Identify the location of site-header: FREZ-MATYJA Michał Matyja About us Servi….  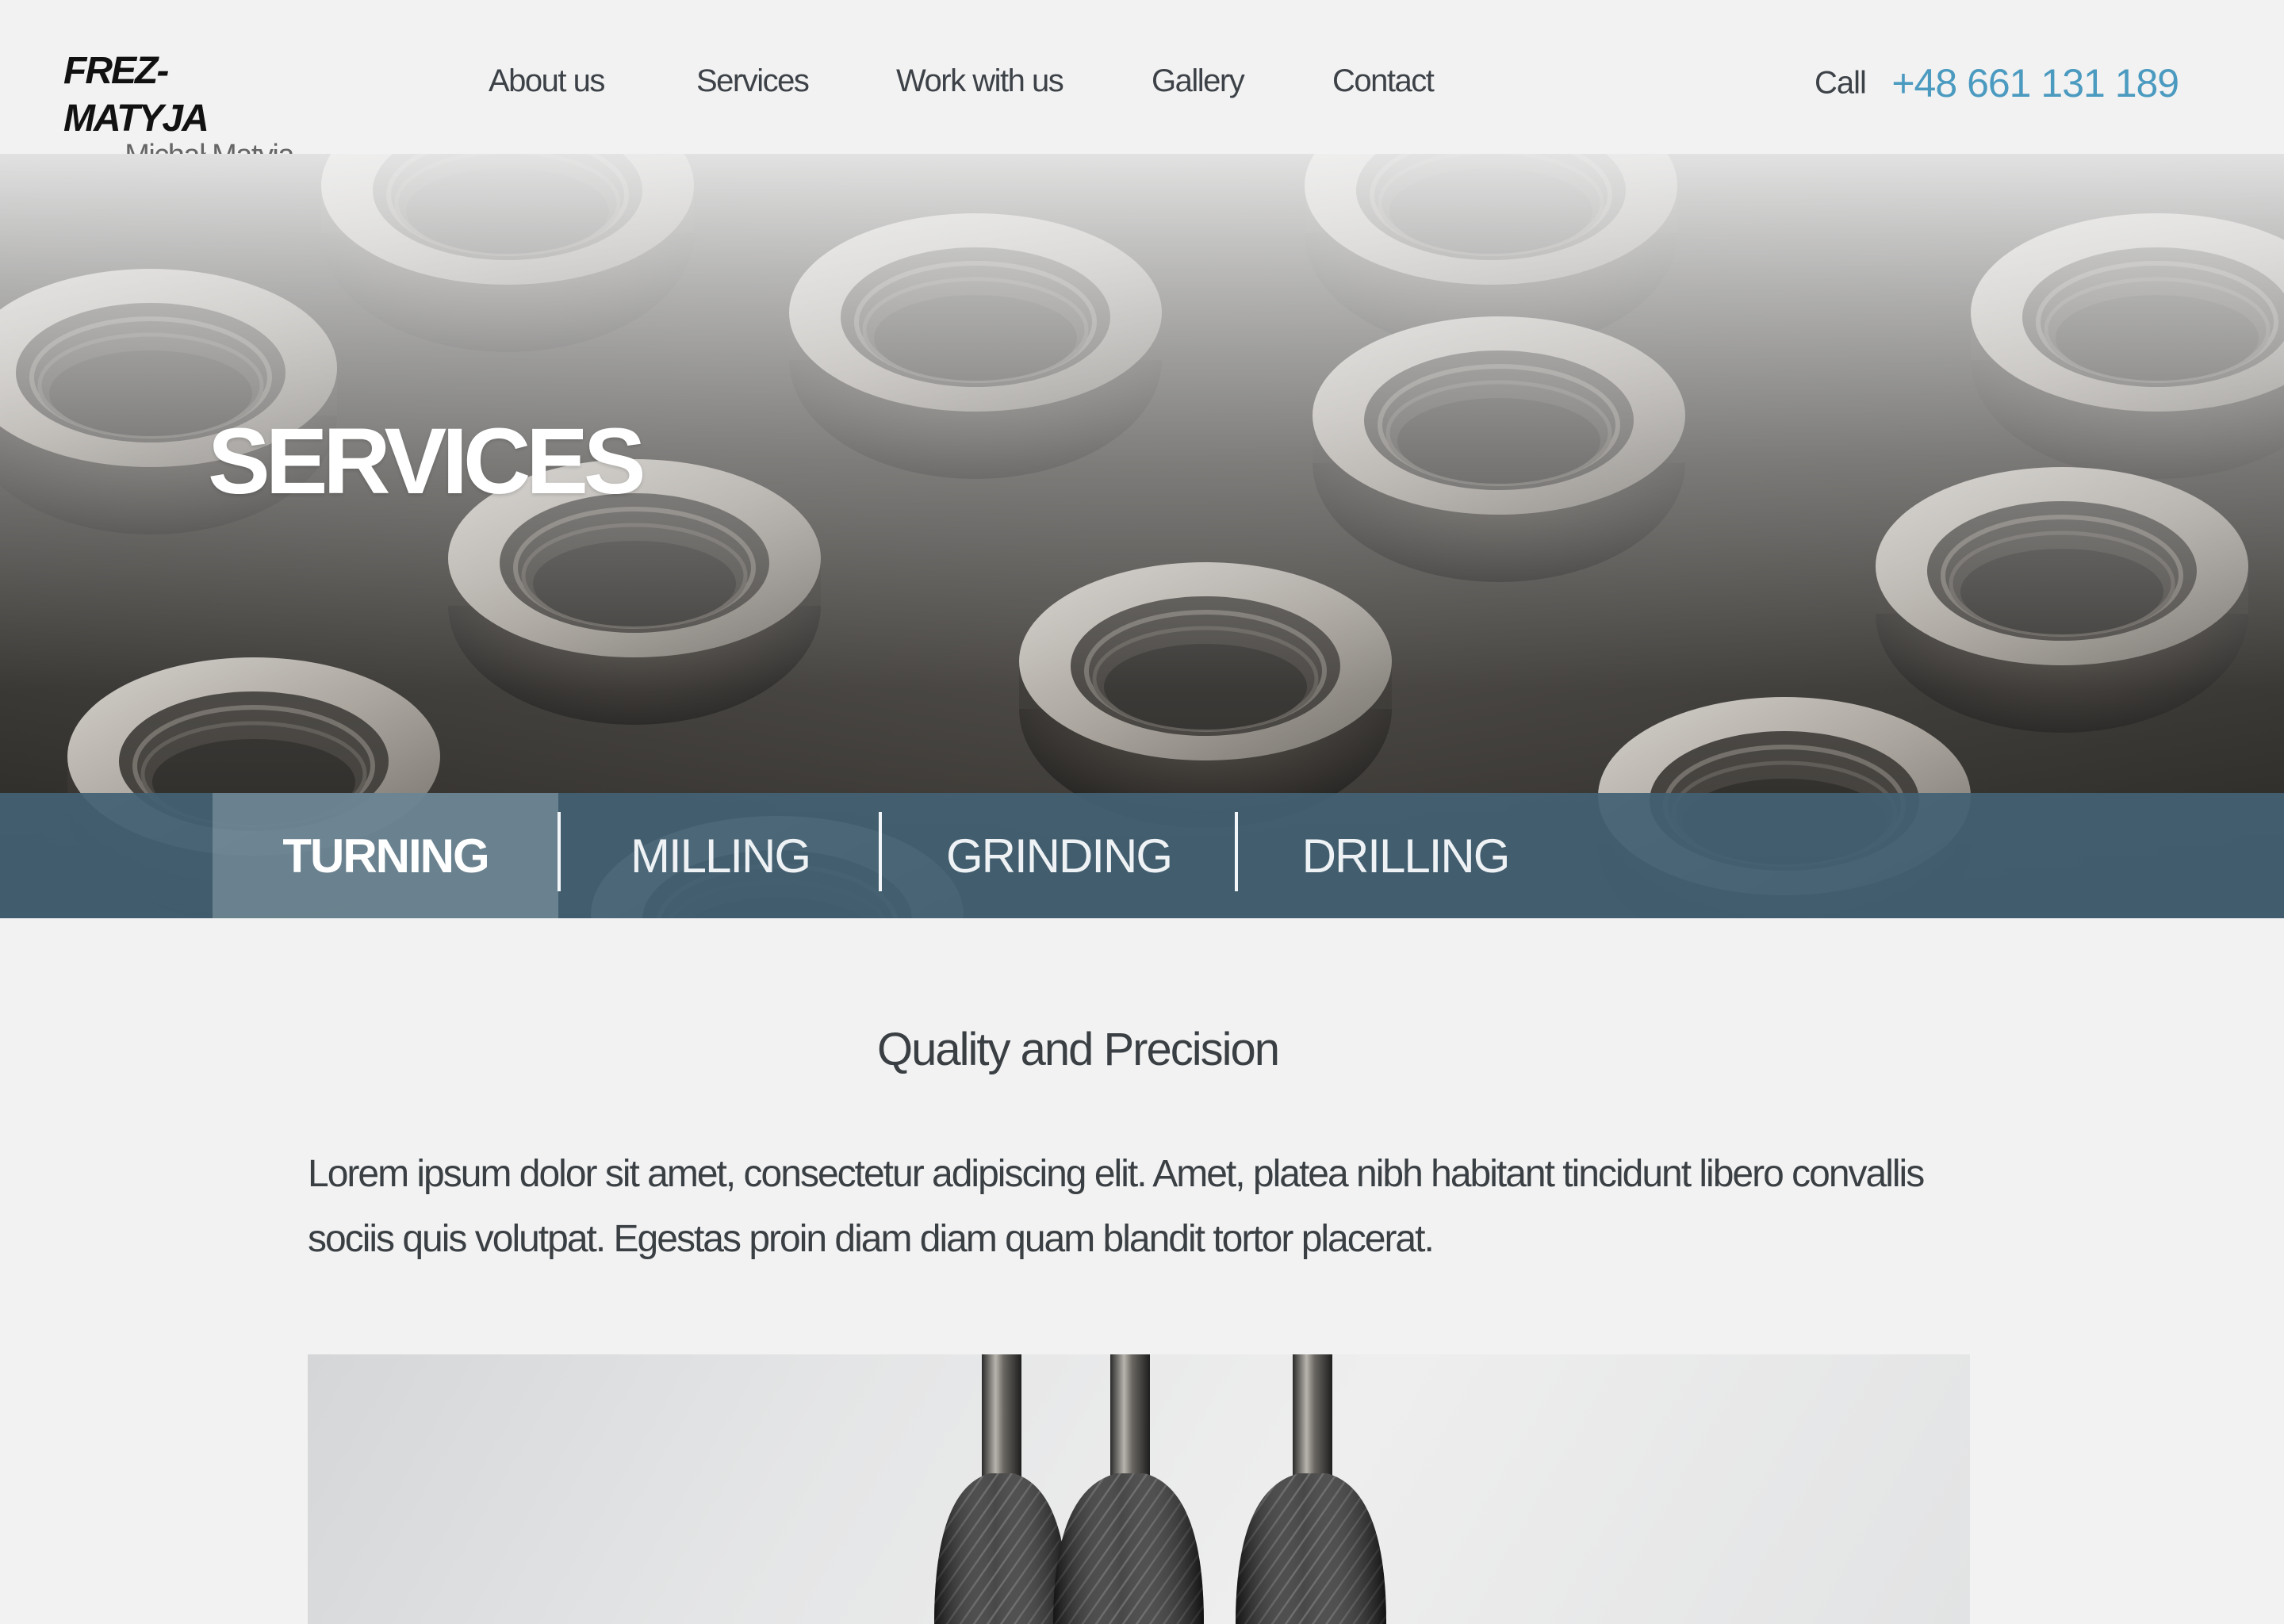
(1142, 85).